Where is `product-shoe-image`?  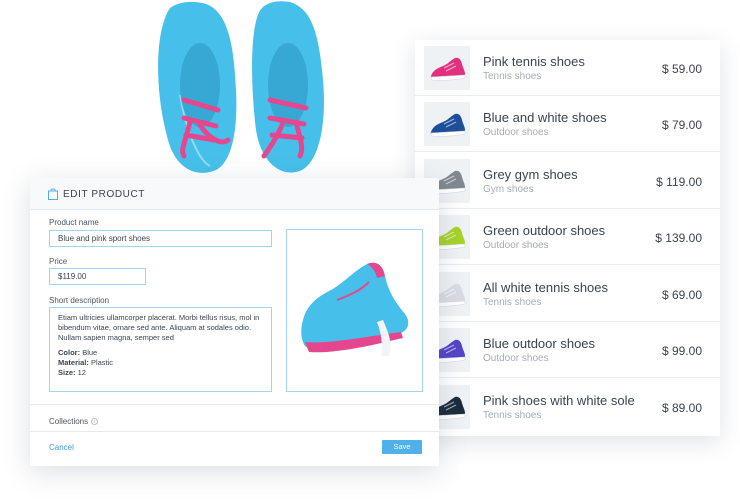
product-shoe-image is located at coordinates (355, 309).